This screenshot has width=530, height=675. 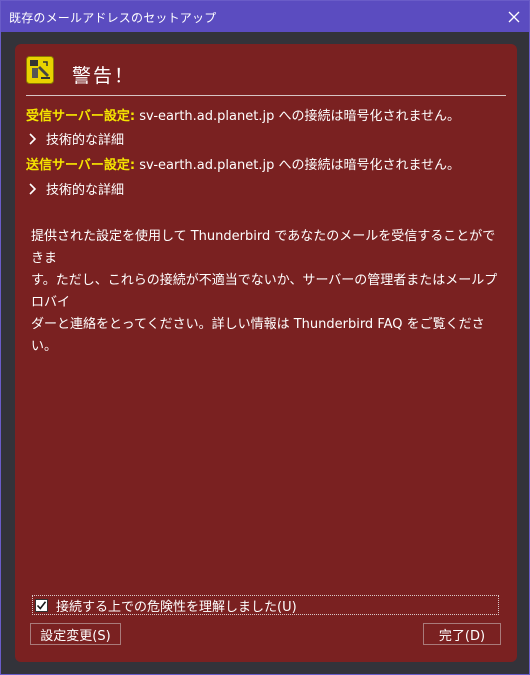 What do you see at coordinates (176, 607) in the screenshot?
I see `acknowledge-label: 接続する上での危険性を理解しました(U)` at bounding box center [176, 607].